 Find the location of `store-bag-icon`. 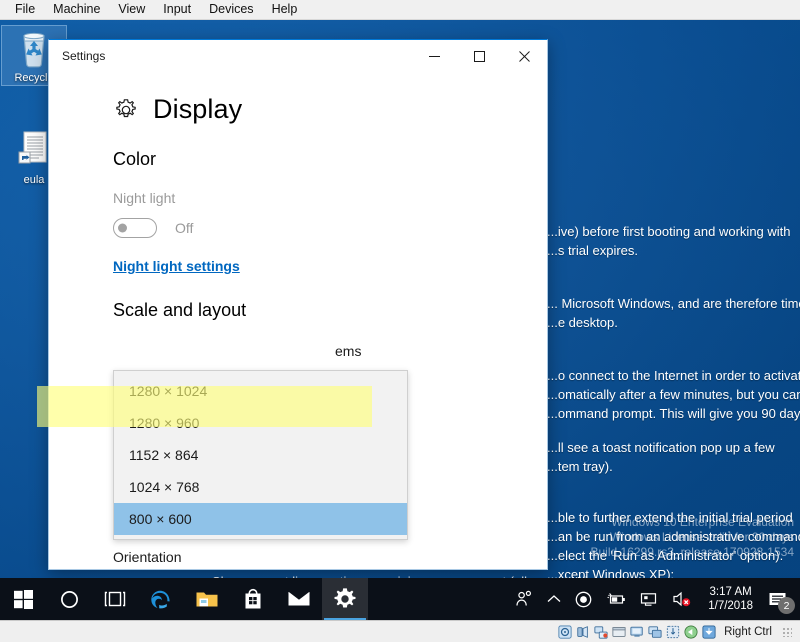

store-bag-icon is located at coordinates (253, 598).